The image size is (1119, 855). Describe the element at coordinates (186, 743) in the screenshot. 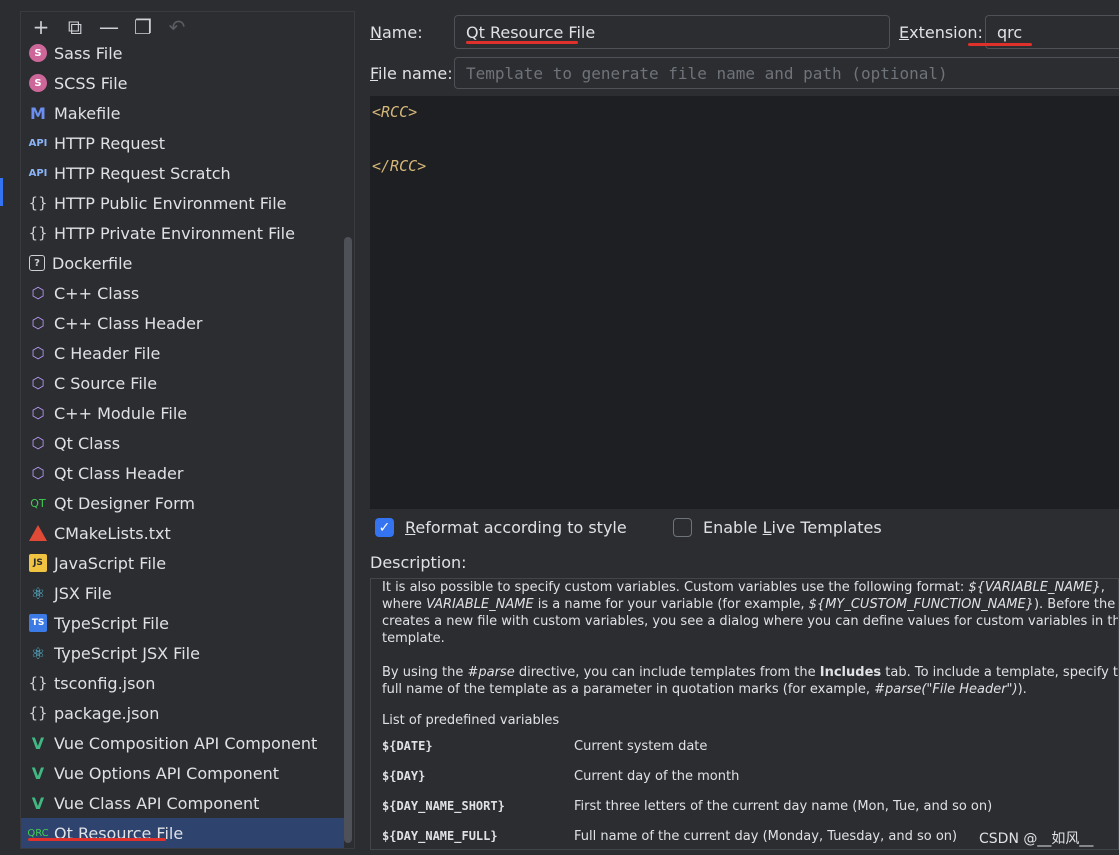

I see `template-list-item-label: Vue Composition API Component` at that location.